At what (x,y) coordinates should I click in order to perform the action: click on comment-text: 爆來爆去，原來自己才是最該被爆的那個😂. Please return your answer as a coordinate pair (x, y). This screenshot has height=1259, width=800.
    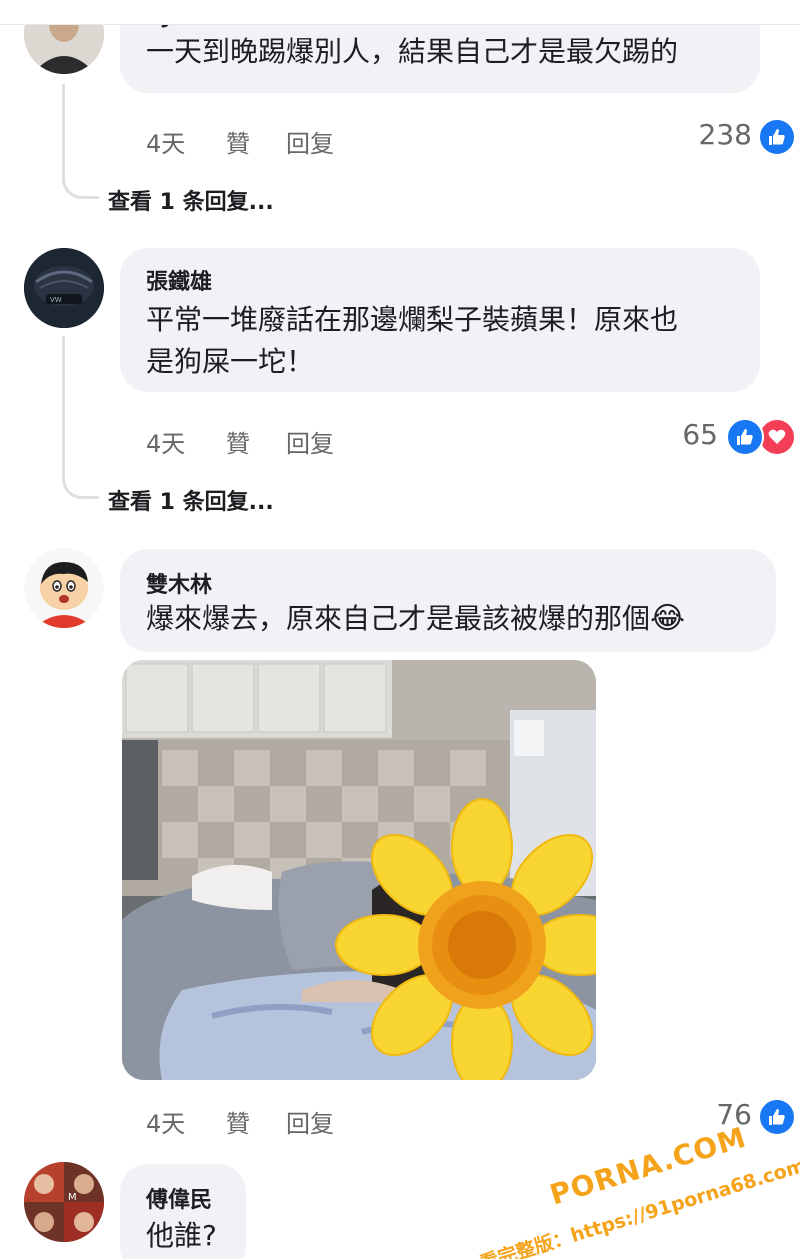
    Looking at the image, I should click on (415, 619).